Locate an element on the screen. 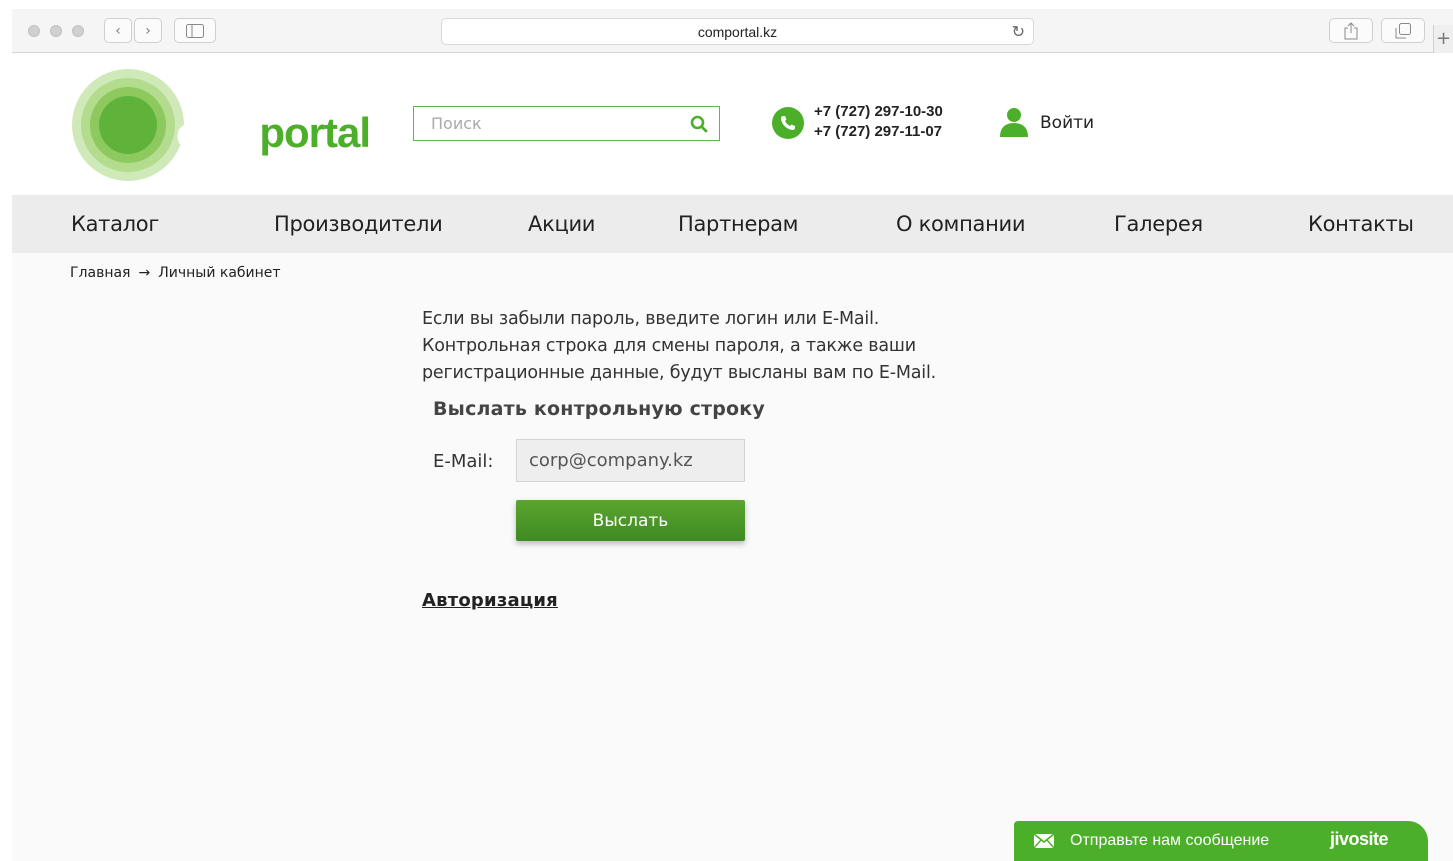 The width and height of the screenshot is (1453, 861). reload-icon: ↻ is located at coordinates (1018, 32).